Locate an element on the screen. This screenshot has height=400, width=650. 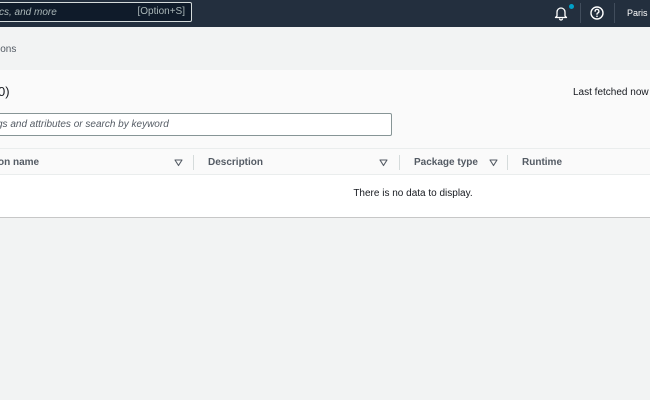
global-search-input is located at coordinates (59, 12).